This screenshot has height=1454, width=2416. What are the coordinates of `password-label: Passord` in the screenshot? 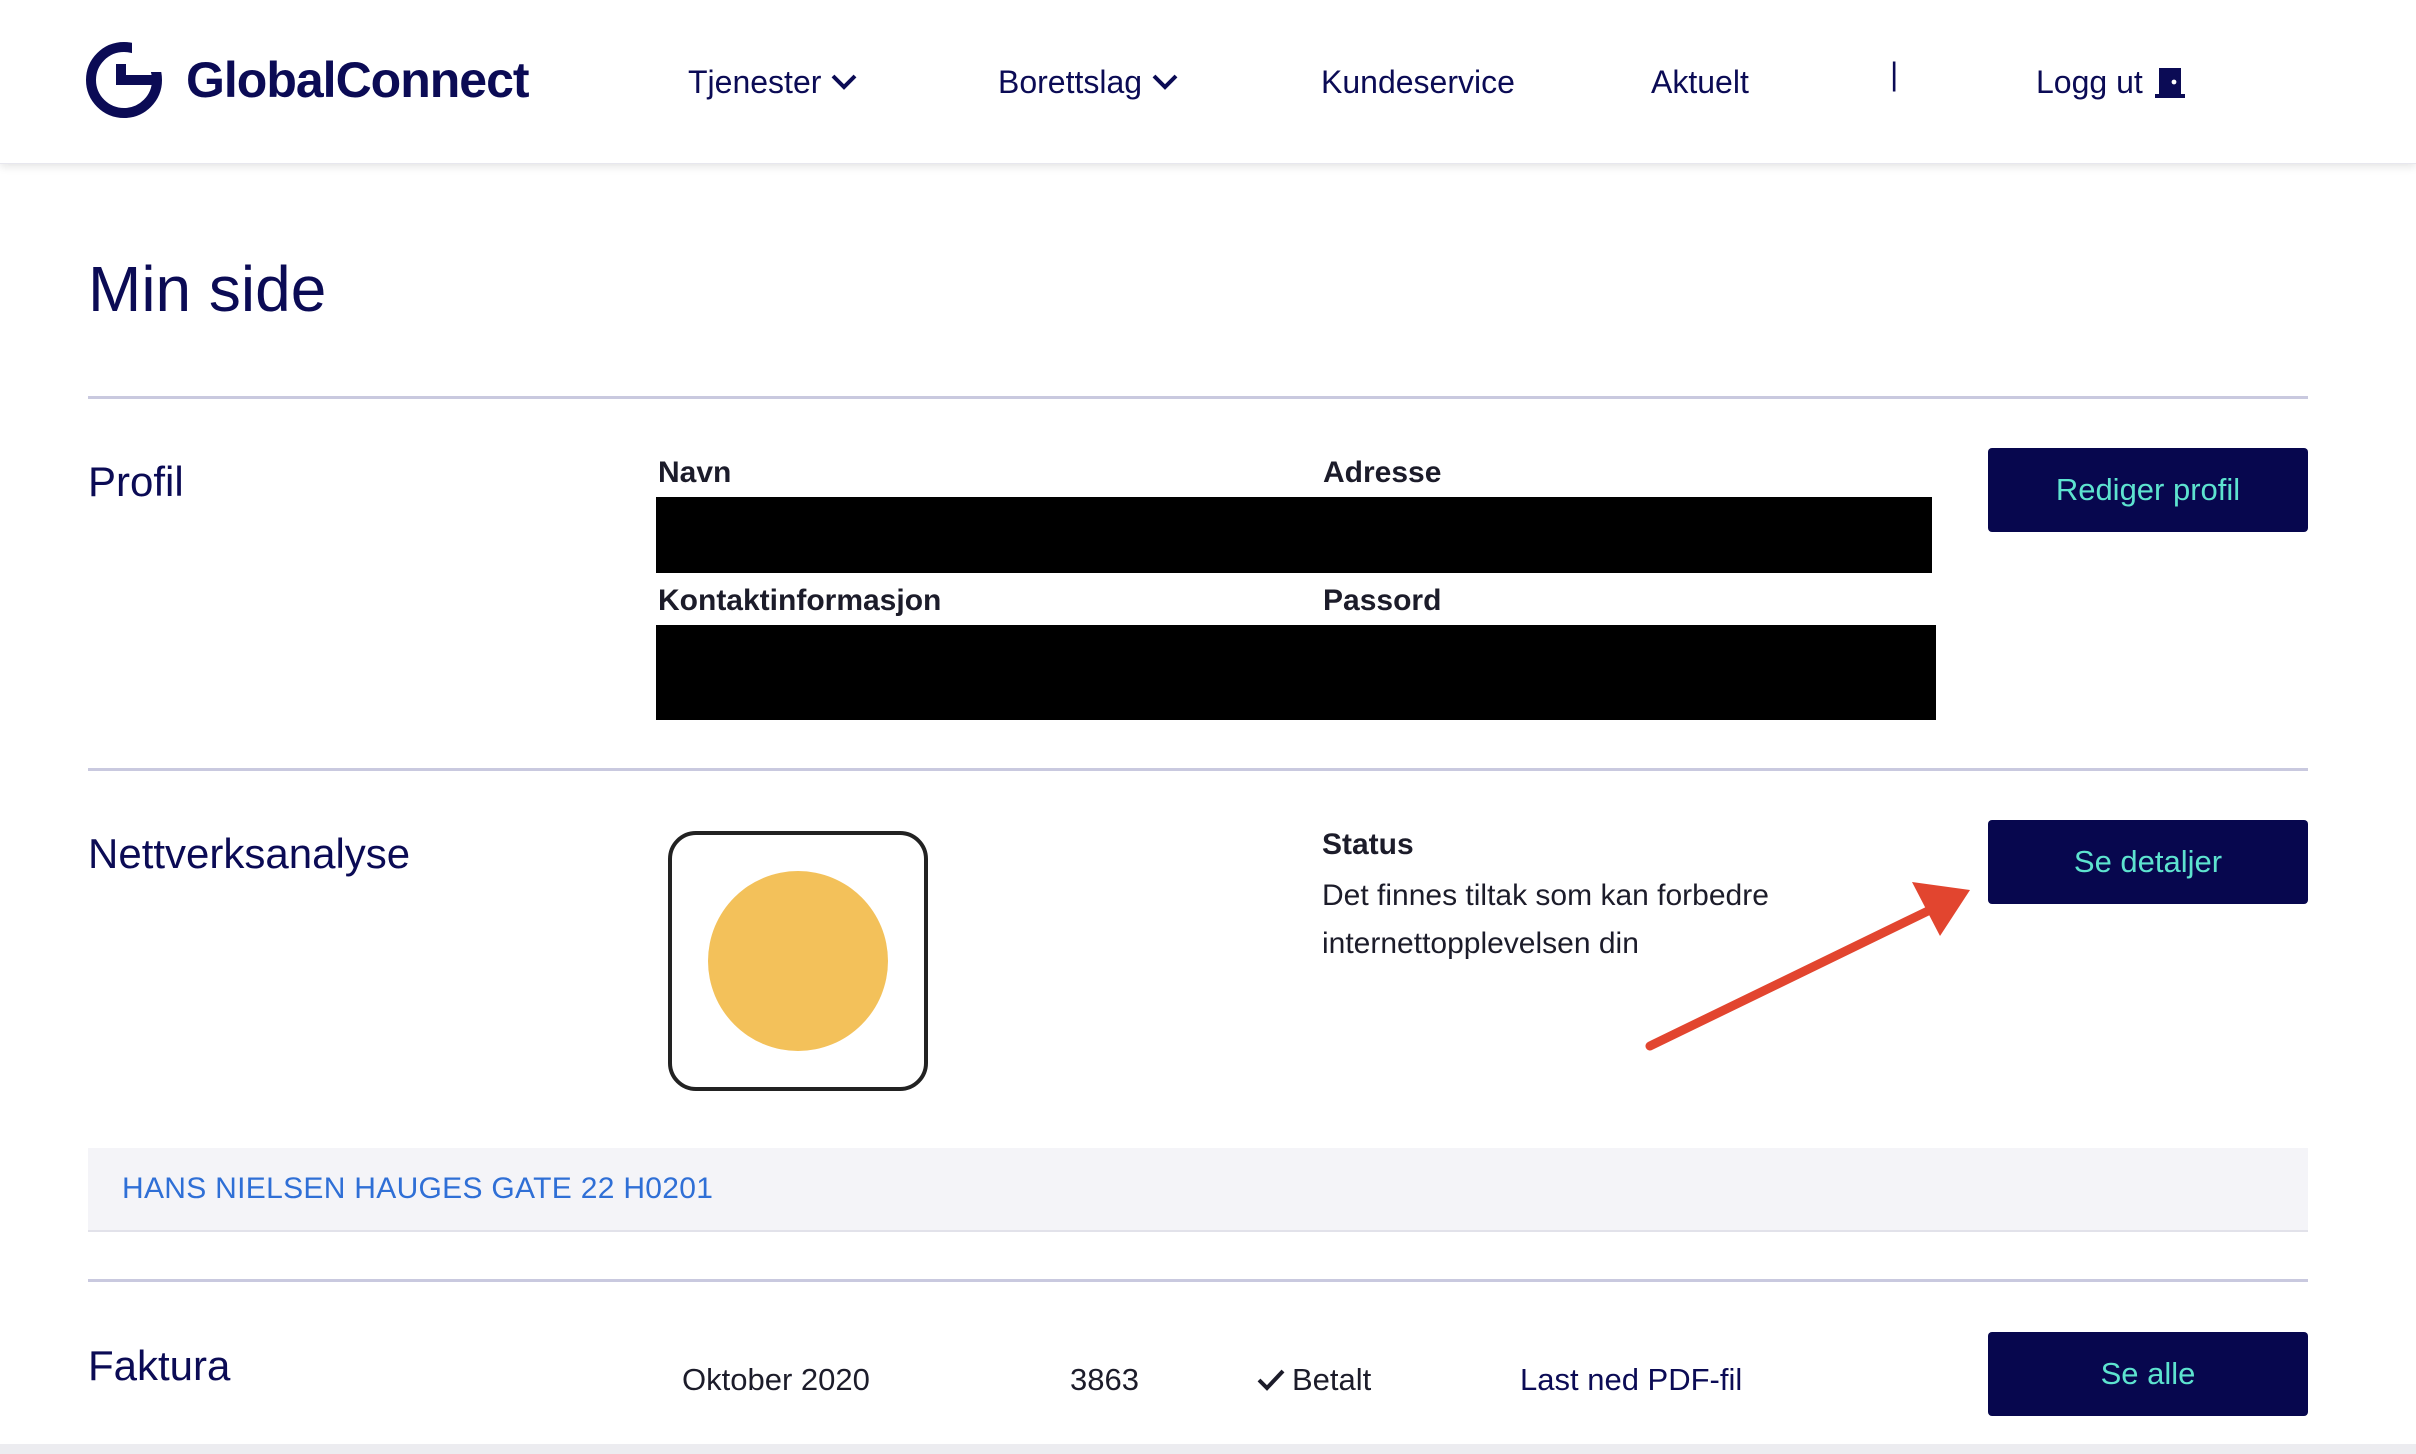 It's located at (1382, 600).